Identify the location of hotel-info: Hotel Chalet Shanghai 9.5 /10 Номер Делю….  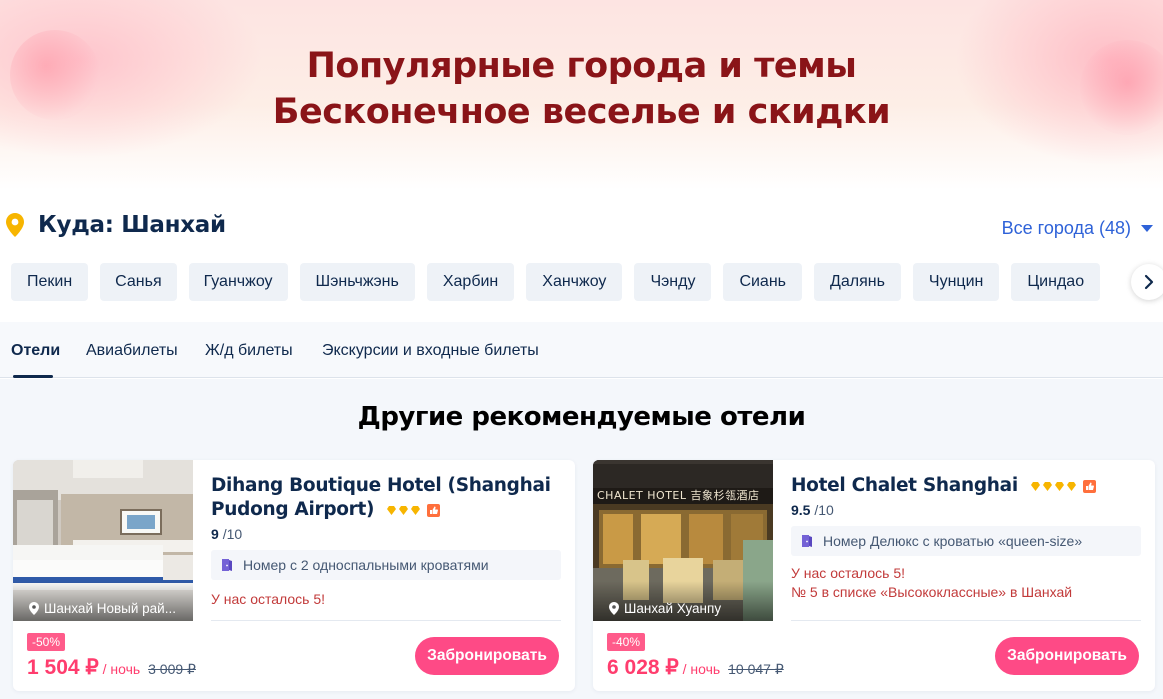
(966, 538).